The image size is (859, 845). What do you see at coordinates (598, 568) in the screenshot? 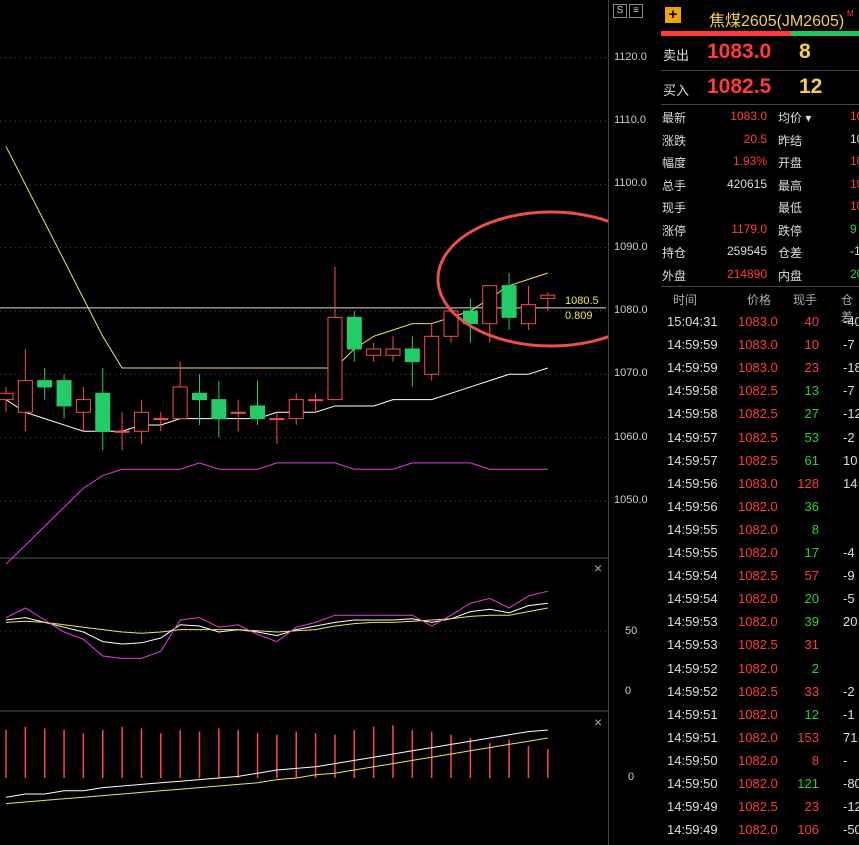
I see `close-osc-icon: ×` at bounding box center [598, 568].